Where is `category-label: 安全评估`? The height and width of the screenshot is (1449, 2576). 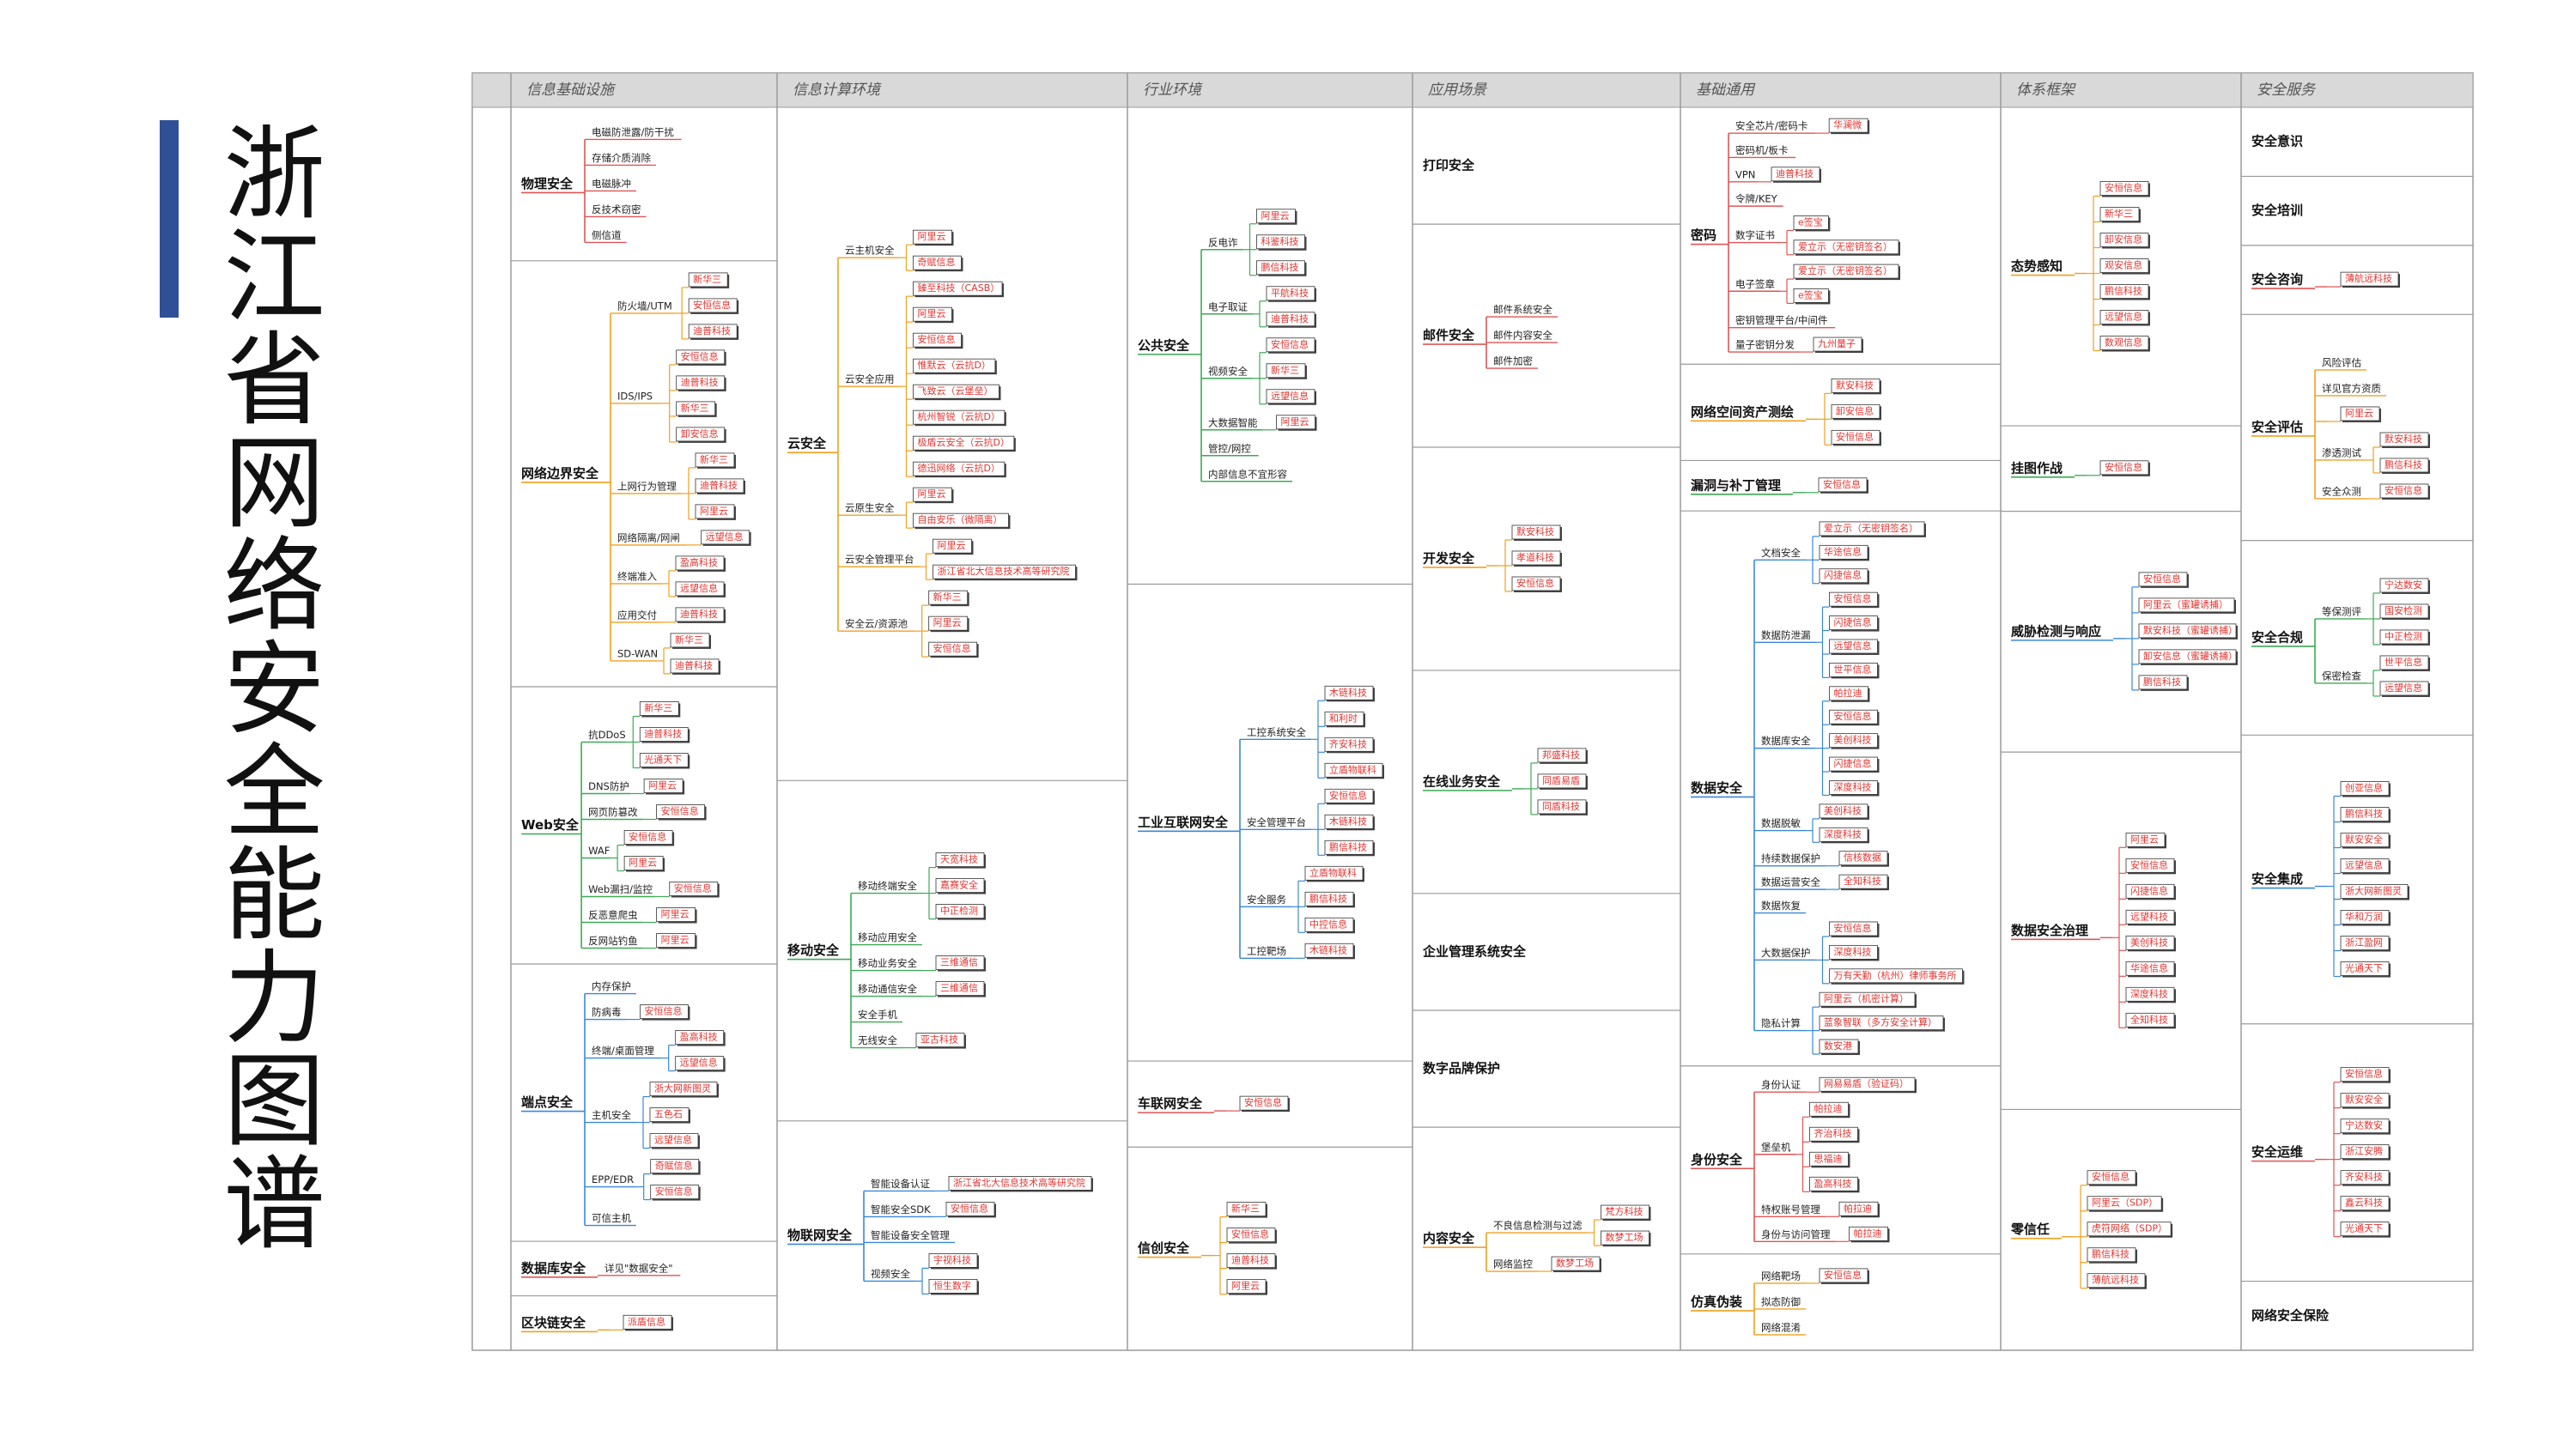 category-label: 安全评估 is located at coordinates (2277, 426).